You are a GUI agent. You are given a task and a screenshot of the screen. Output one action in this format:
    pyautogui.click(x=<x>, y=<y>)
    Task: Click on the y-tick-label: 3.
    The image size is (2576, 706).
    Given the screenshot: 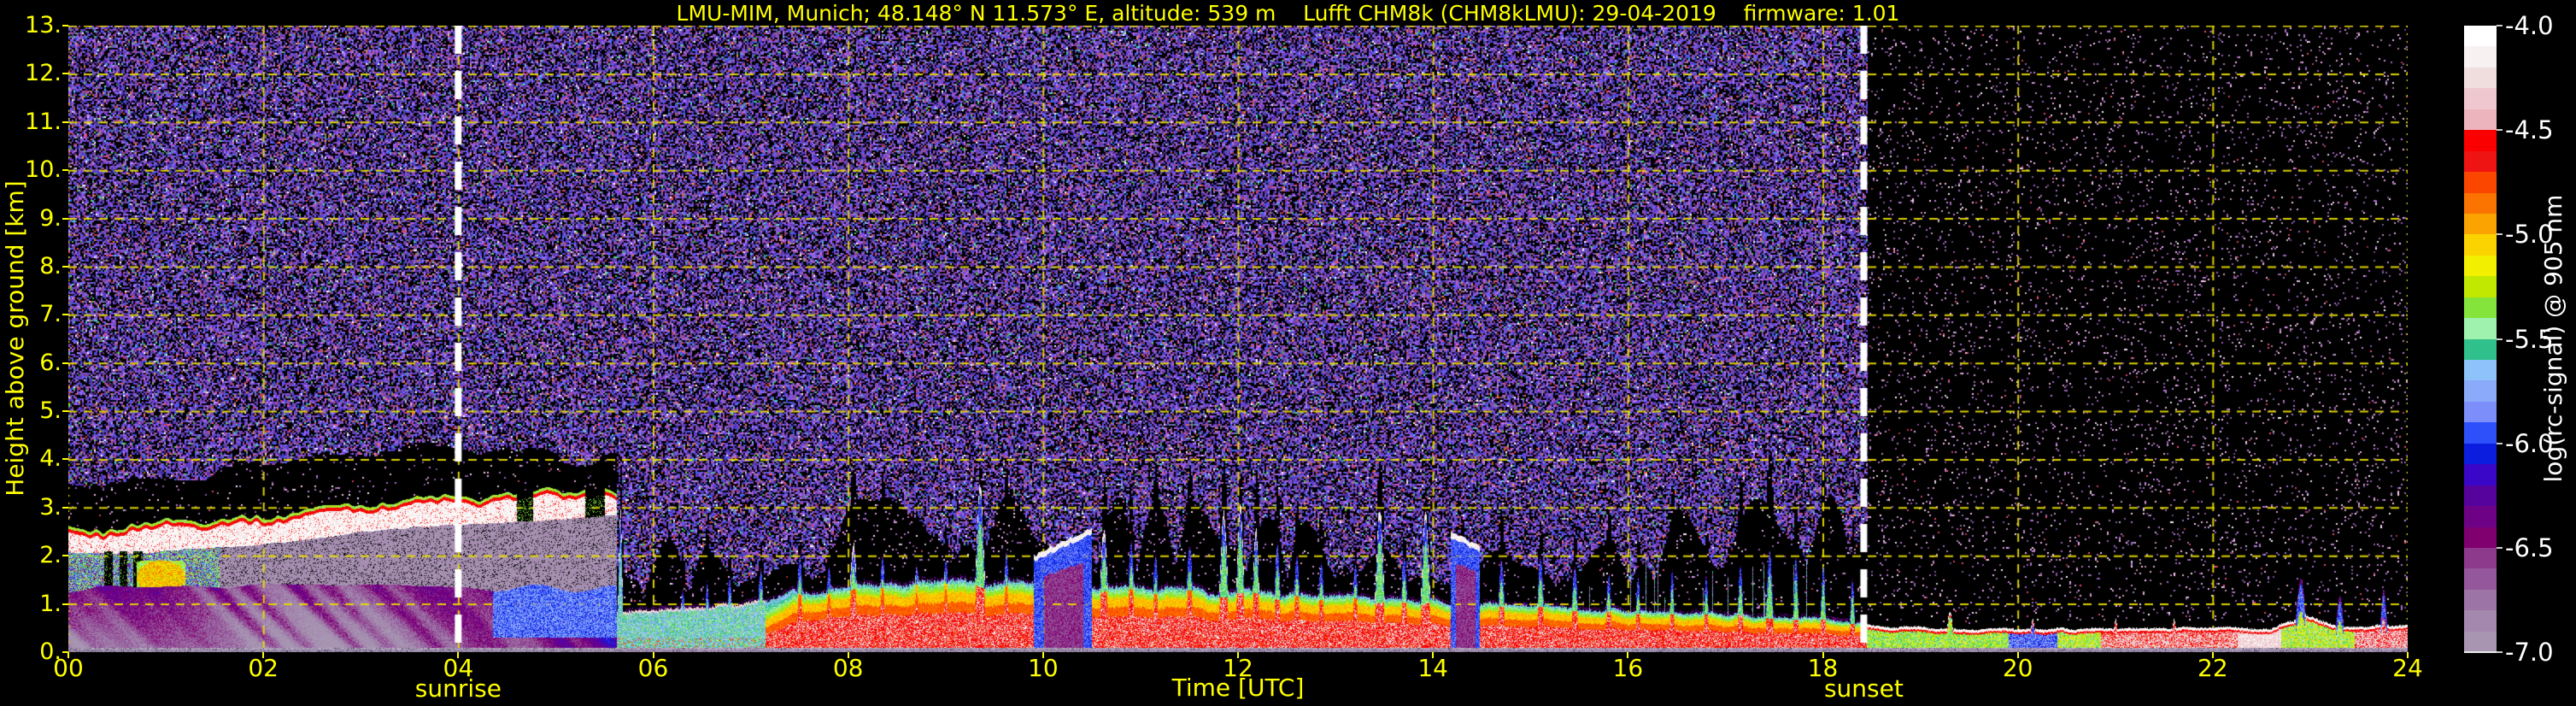 What is the action you would take?
    pyautogui.click(x=50, y=507)
    